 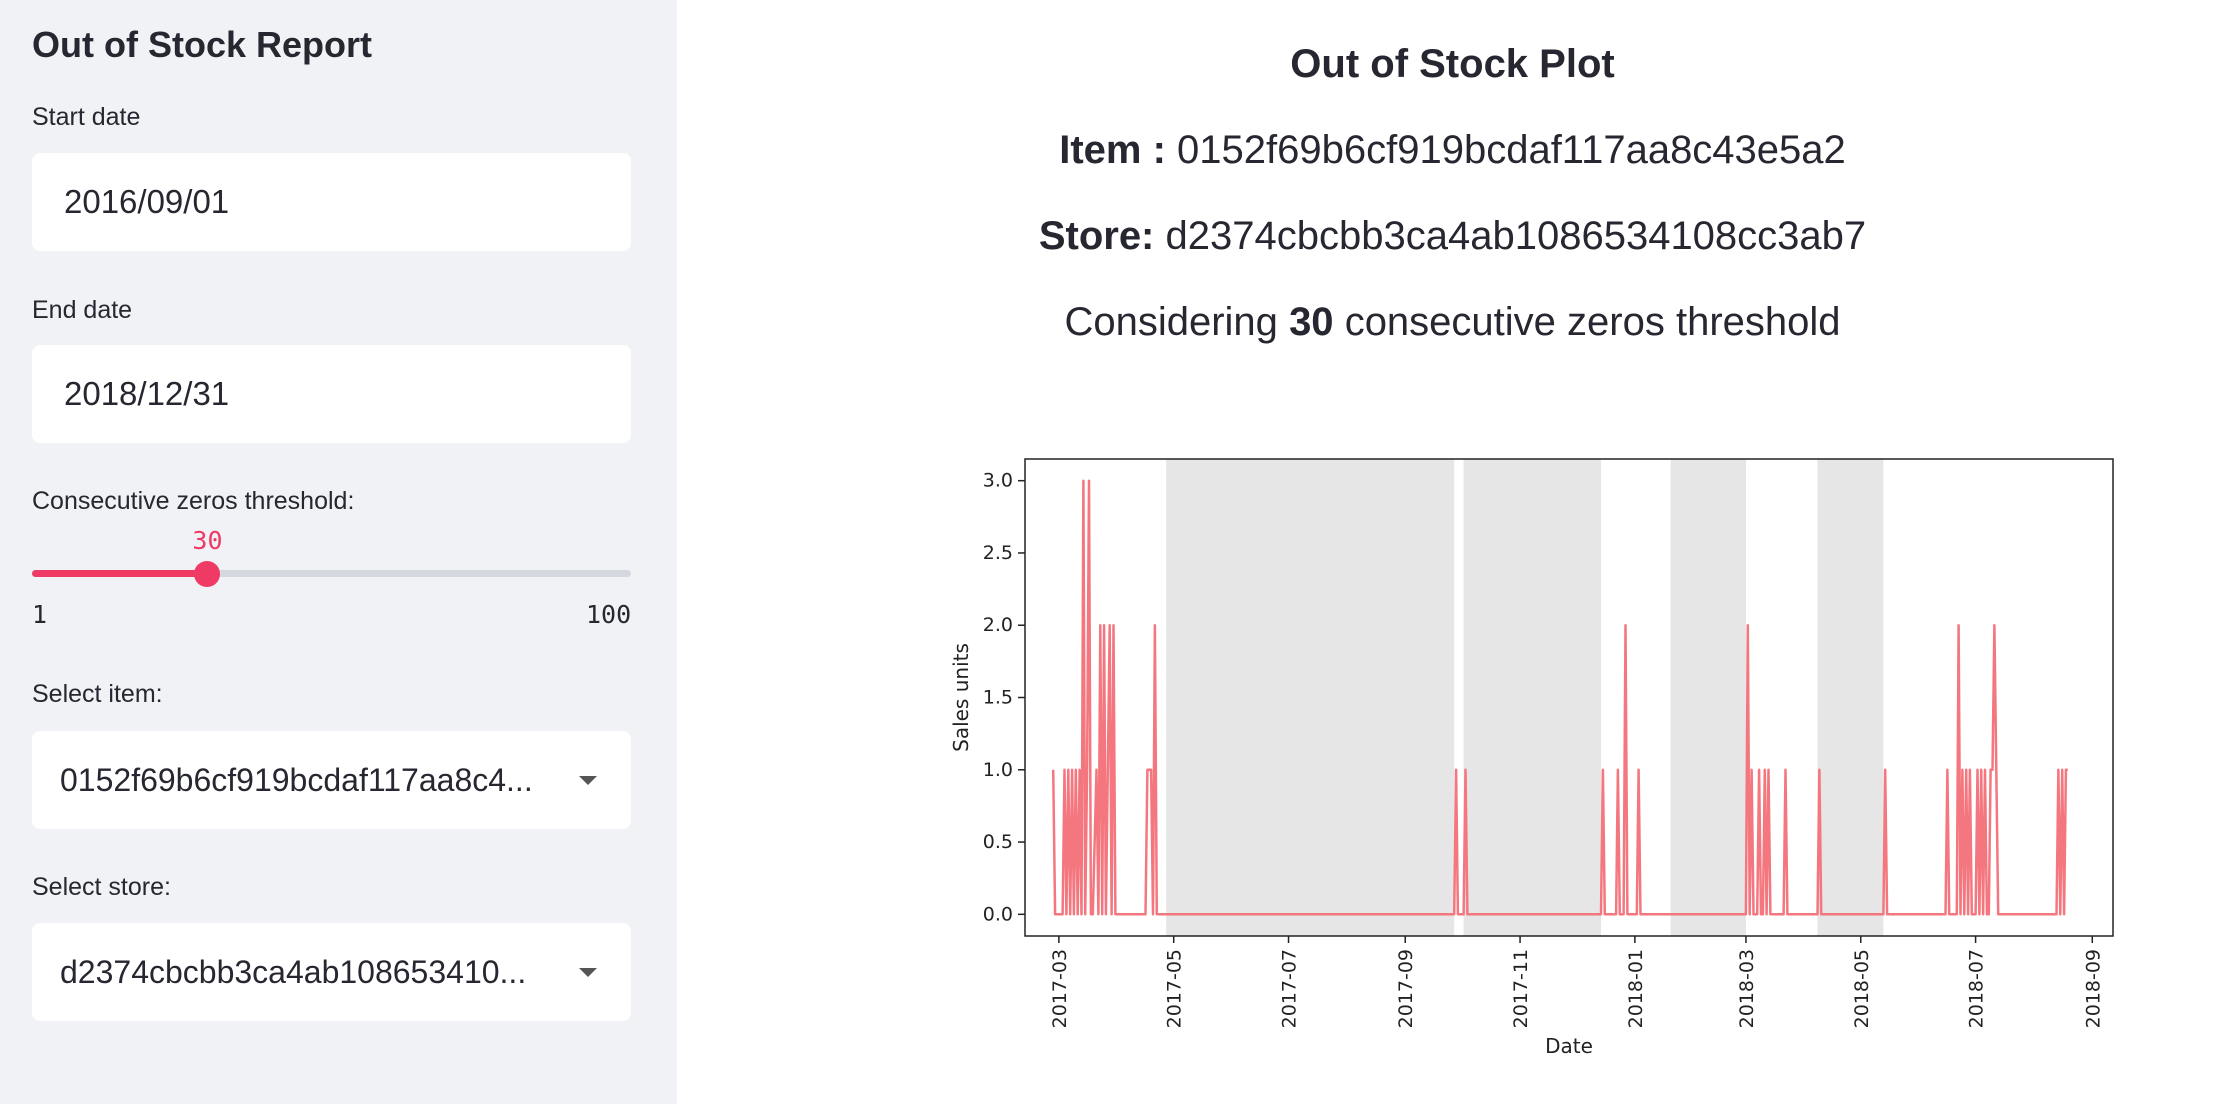 What do you see at coordinates (1311, 322) in the screenshot?
I see `considering-value: 30` at bounding box center [1311, 322].